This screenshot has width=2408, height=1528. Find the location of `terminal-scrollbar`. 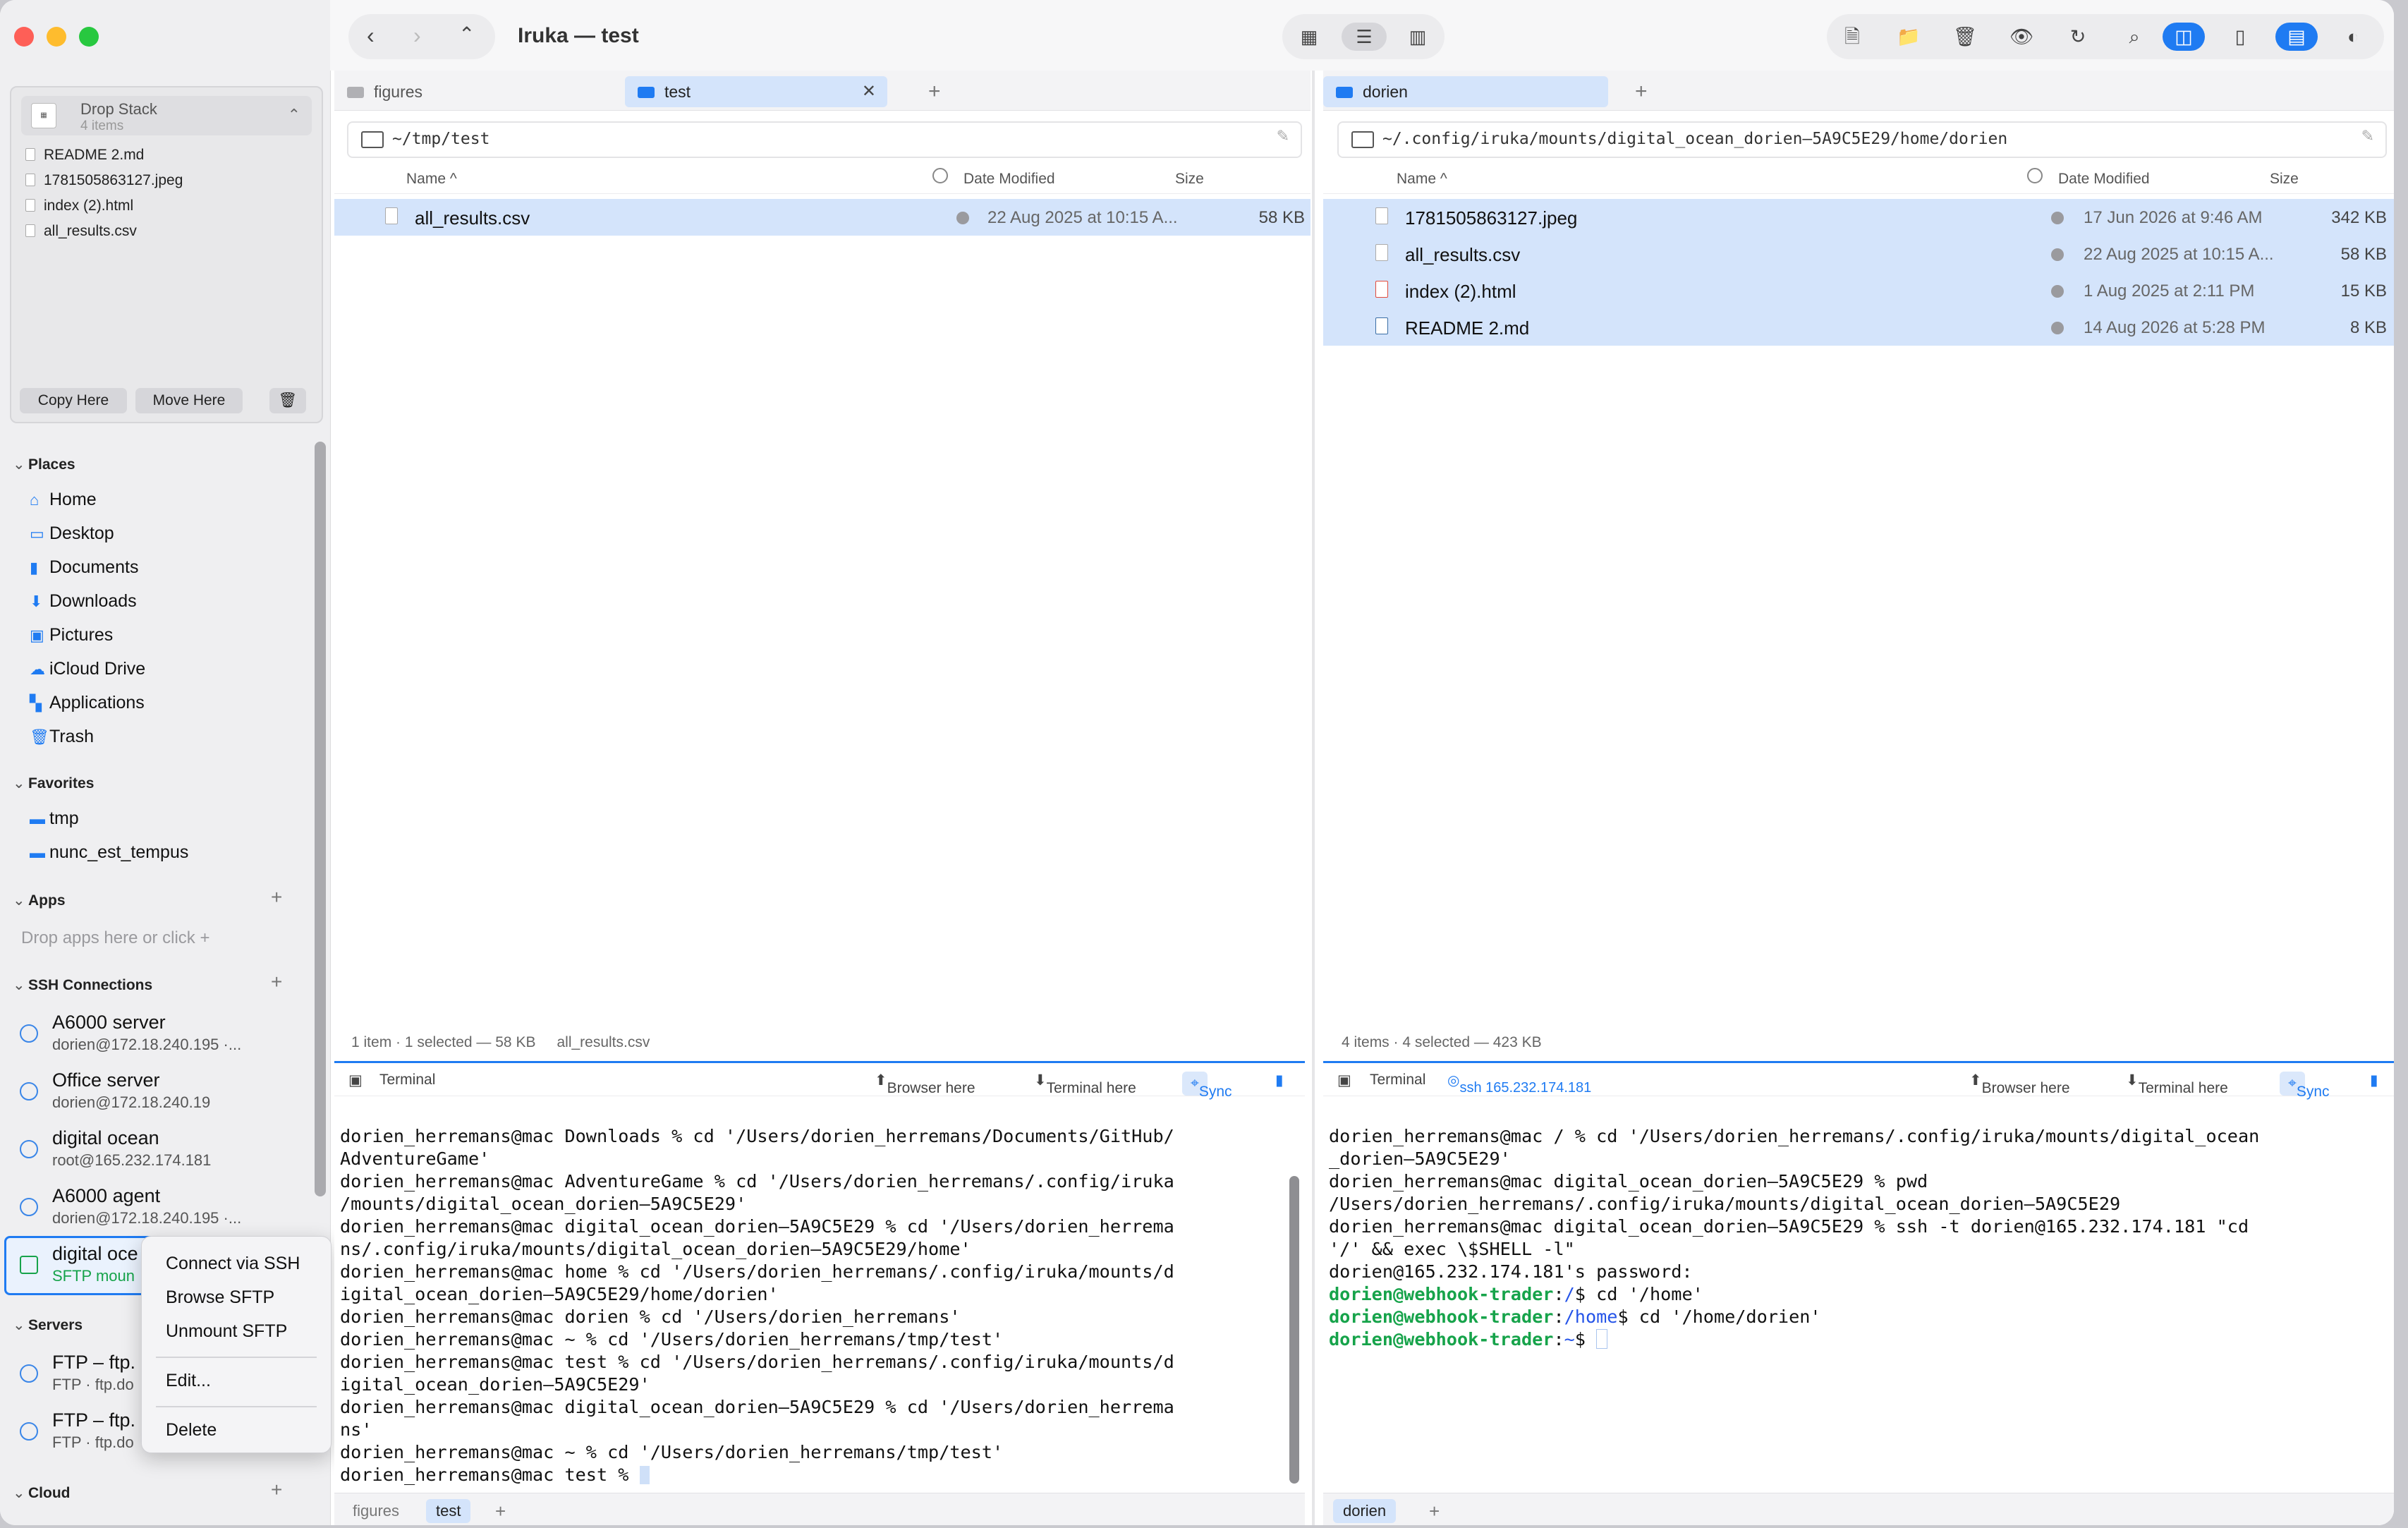

terminal-scrollbar is located at coordinates (1294, 1330).